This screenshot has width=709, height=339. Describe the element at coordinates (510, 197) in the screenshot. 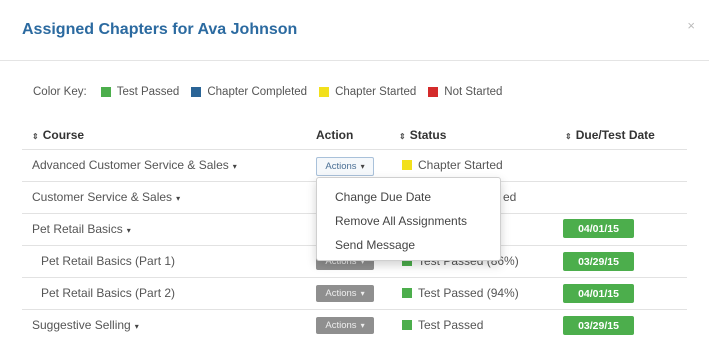

I see `status-text-partial: ed` at that location.